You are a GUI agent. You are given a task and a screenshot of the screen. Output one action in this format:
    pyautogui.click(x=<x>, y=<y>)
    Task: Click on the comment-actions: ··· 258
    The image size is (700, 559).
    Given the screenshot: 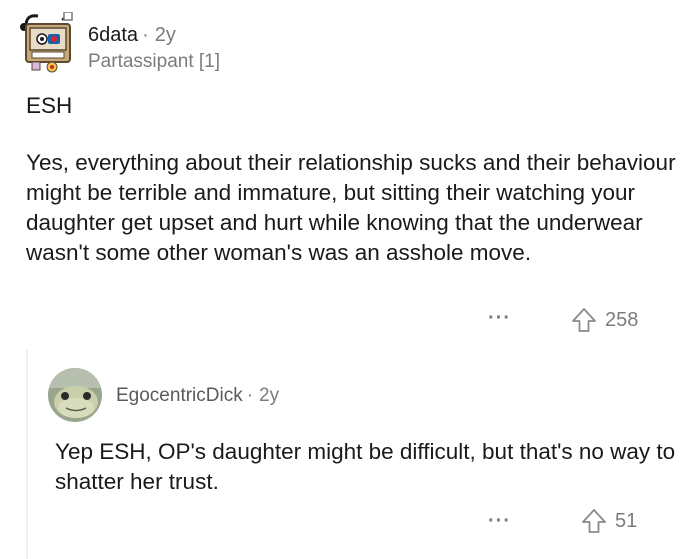 What is the action you would take?
    pyautogui.click(x=350, y=319)
    